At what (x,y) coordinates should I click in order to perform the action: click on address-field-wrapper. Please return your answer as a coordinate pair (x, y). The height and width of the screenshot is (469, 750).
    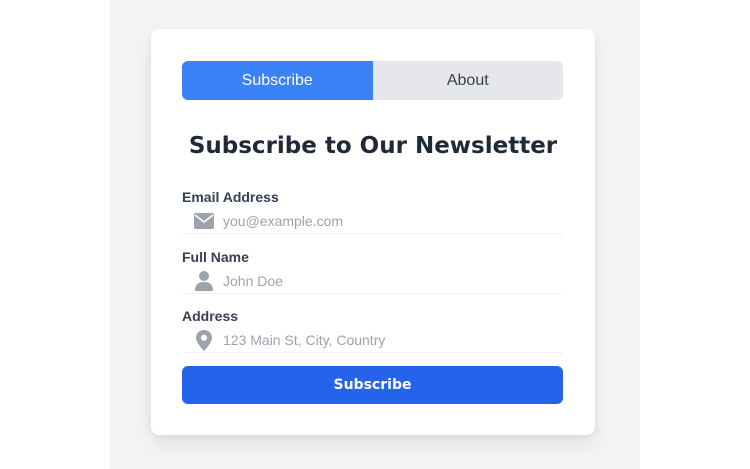
    Looking at the image, I should click on (372, 340).